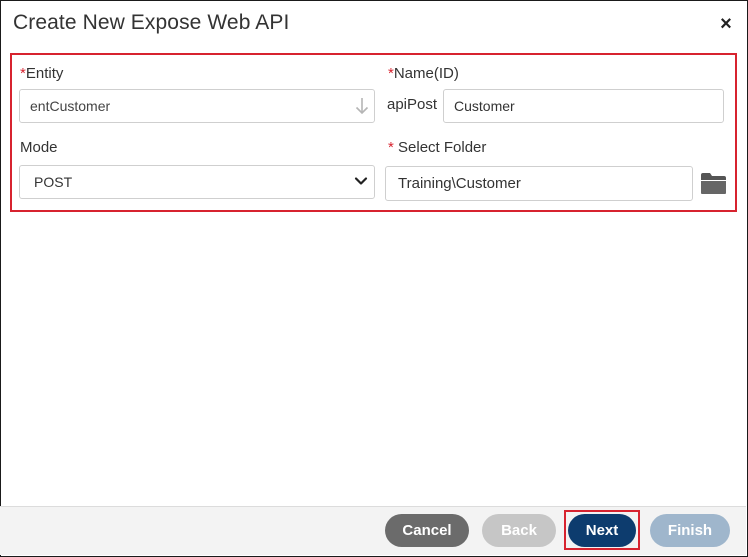  I want to click on cancel-button: Cancel, so click(427, 530).